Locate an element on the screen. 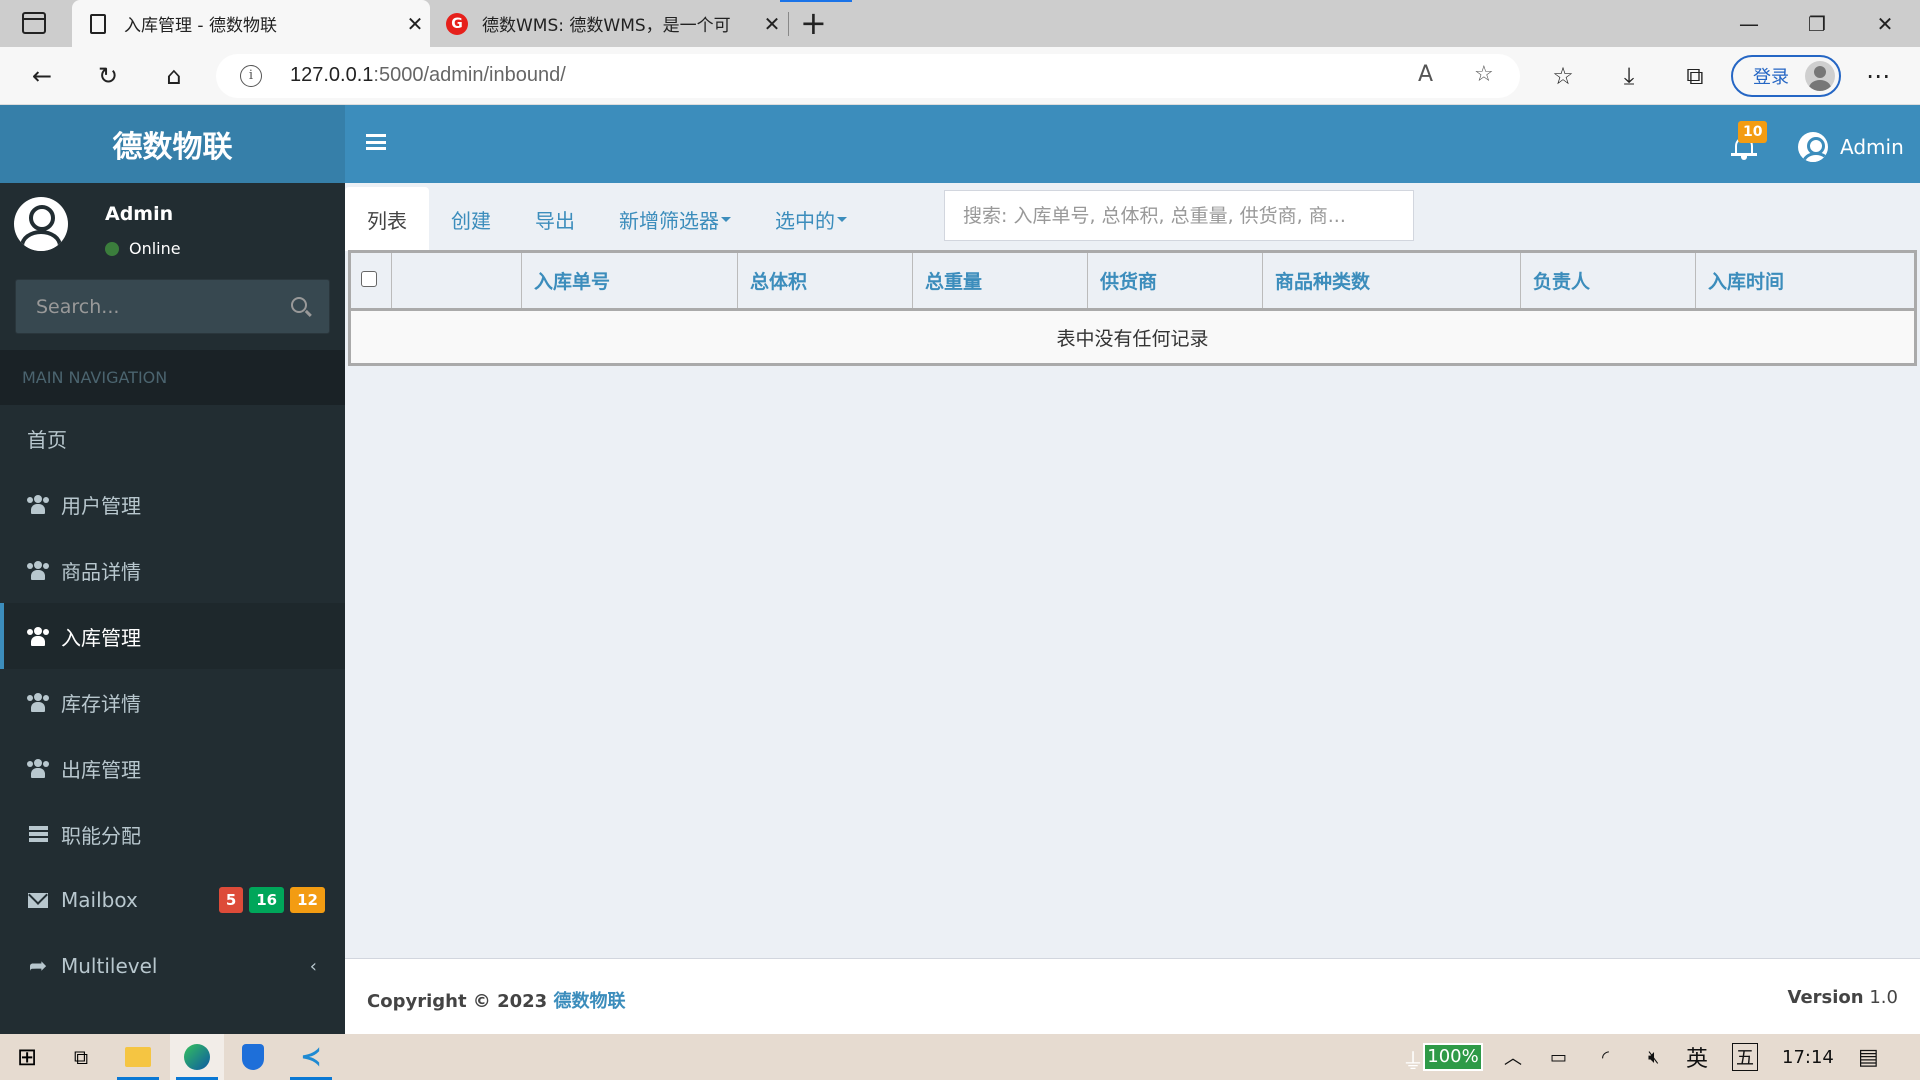 This screenshot has height=1080, width=1920. nav-header: MAIN NAVIGATION is located at coordinates (172, 377).